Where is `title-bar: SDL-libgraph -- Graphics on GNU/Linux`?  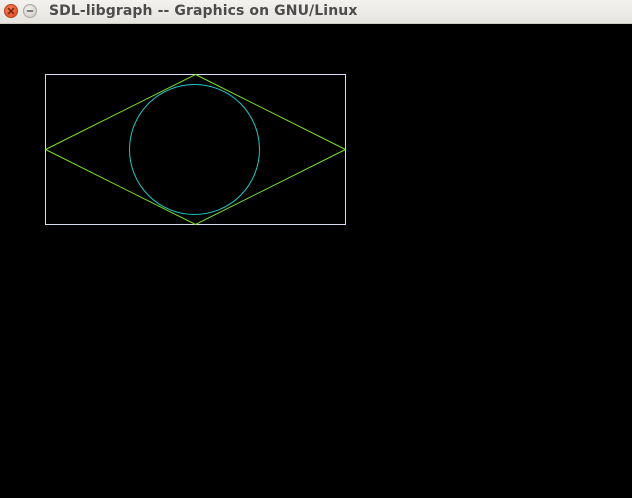
title-bar: SDL-libgraph -- Graphics on GNU/Linux is located at coordinates (316, 12).